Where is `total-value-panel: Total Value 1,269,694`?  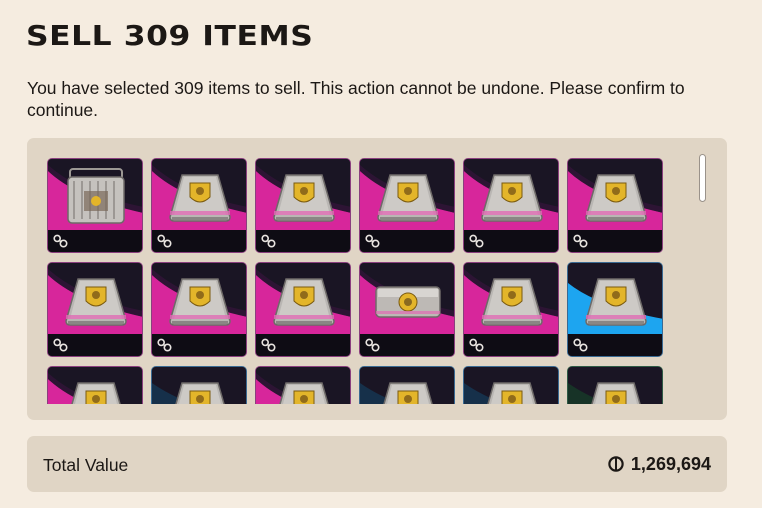 total-value-panel: Total Value 1,269,694 is located at coordinates (377, 464).